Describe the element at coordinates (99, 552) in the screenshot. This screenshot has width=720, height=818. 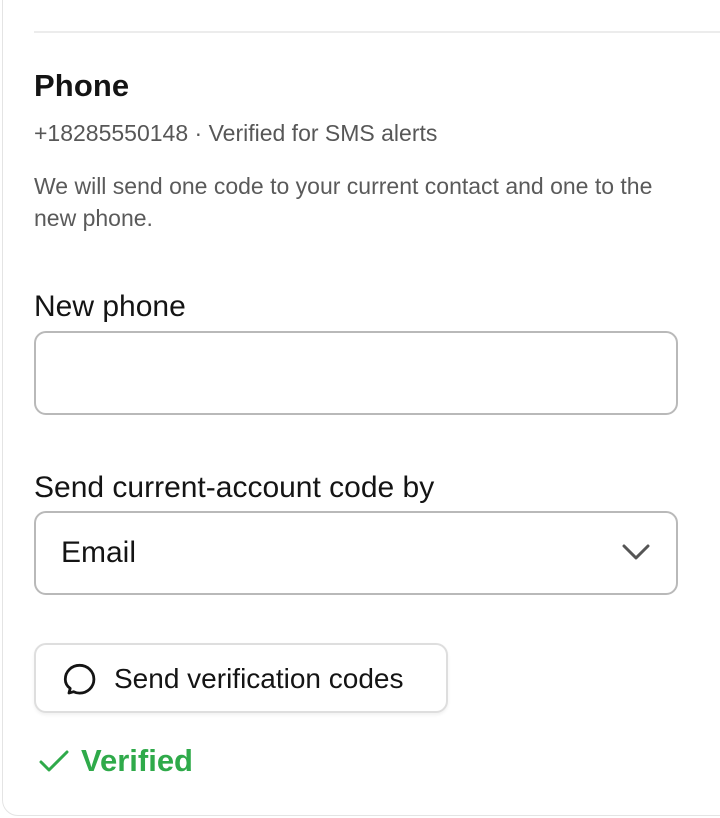
I see `code-method-selected-value: Email` at that location.